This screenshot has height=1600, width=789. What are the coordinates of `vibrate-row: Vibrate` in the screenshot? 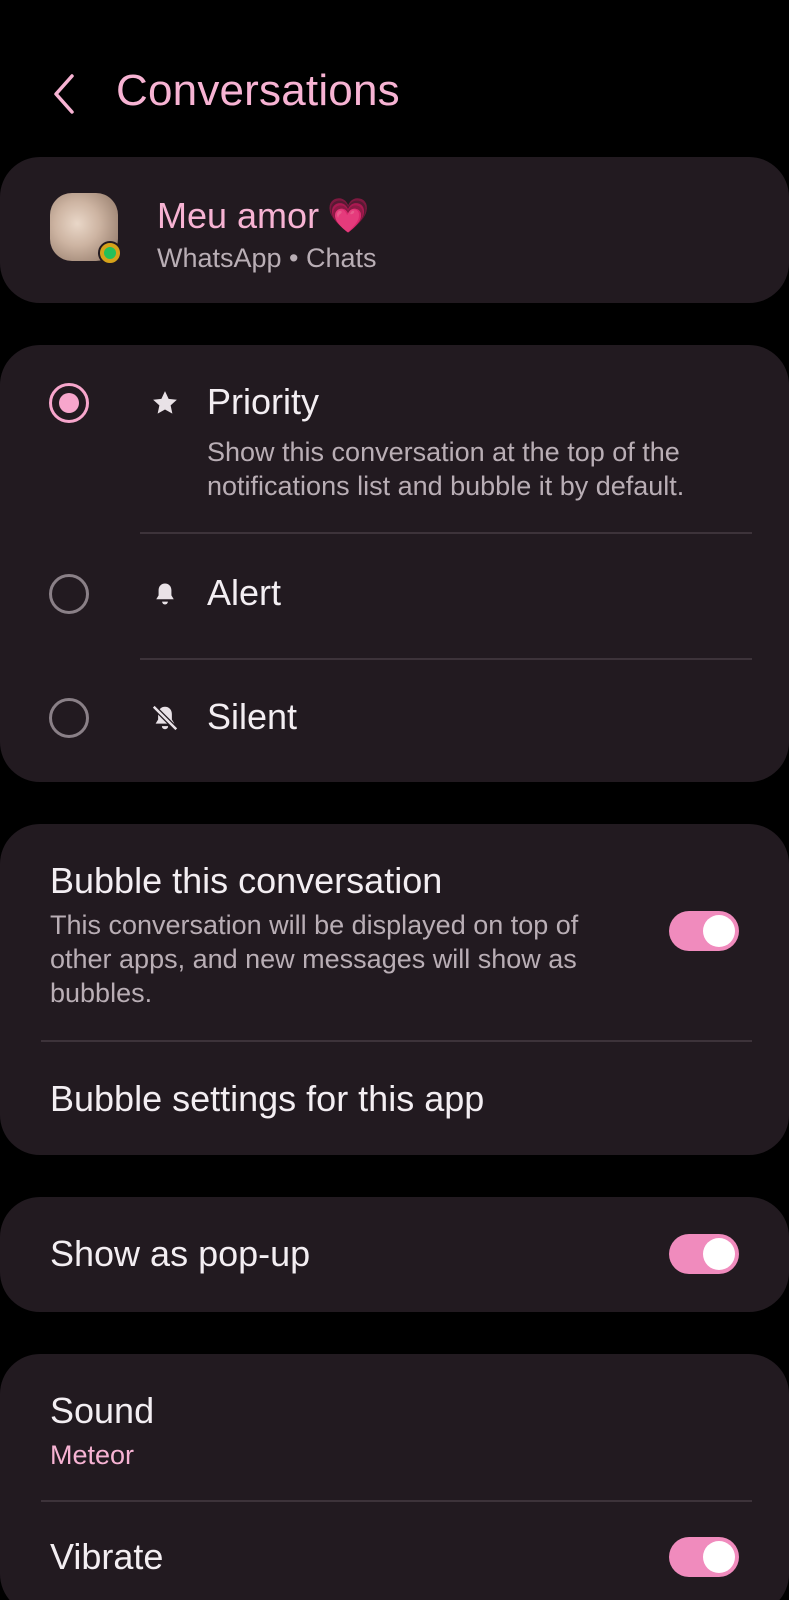 It's located at (394, 1551).